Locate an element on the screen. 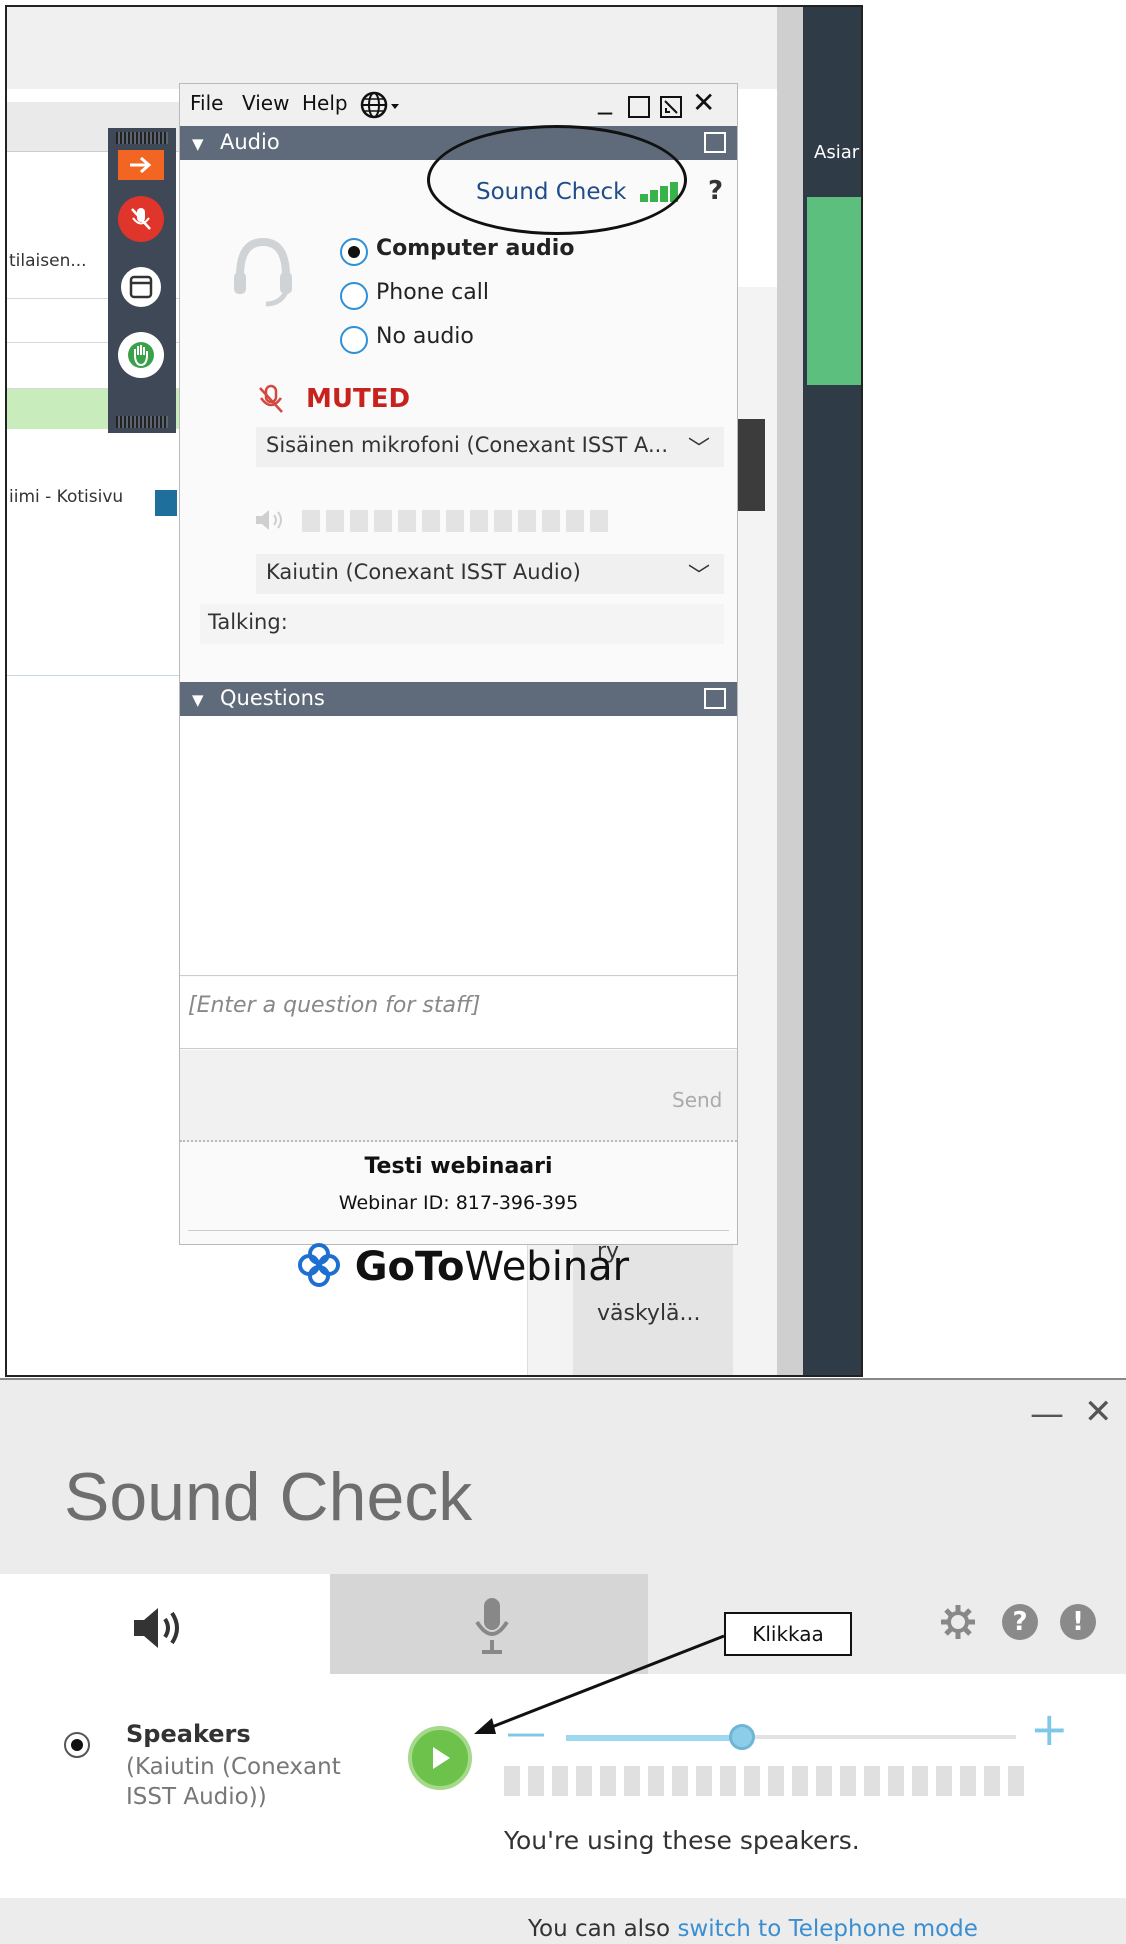 This screenshot has width=1126, height=1944. phone-call-label: Phone call is located at coordinates (432, 292).